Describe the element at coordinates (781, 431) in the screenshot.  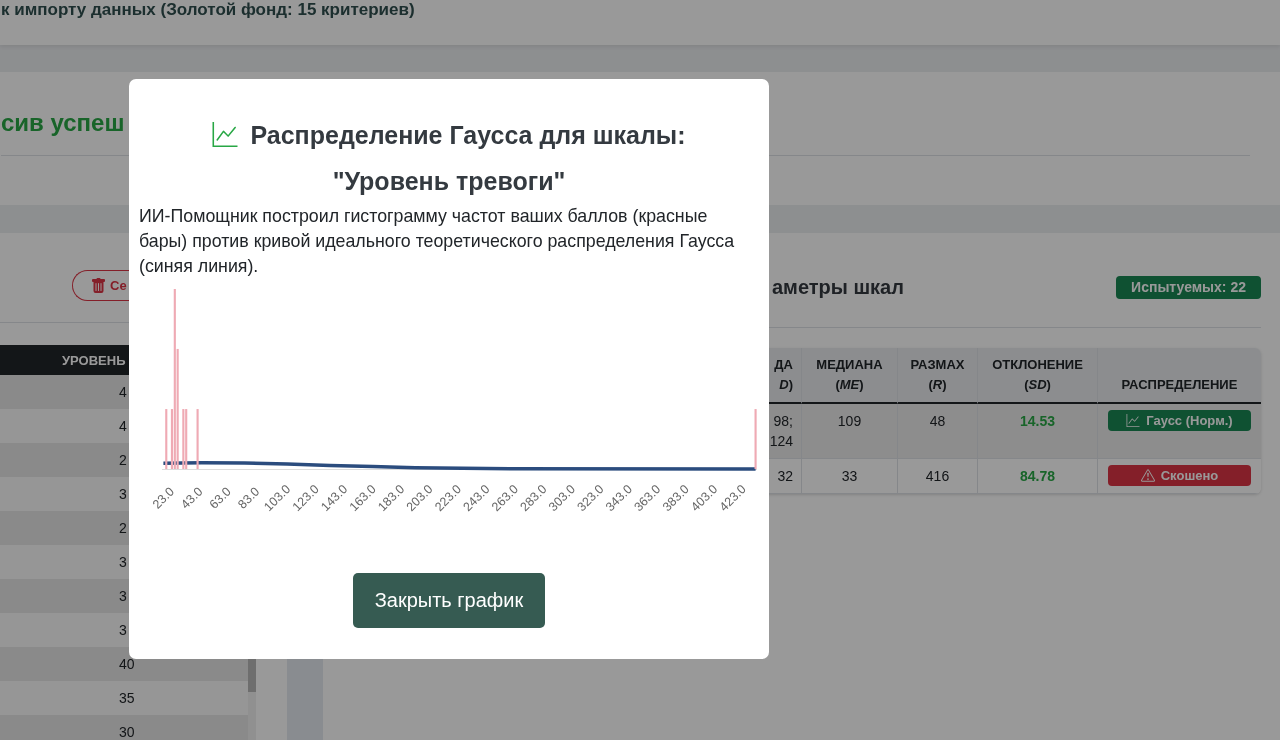
I see `cell-value: 98; 124` at that location.